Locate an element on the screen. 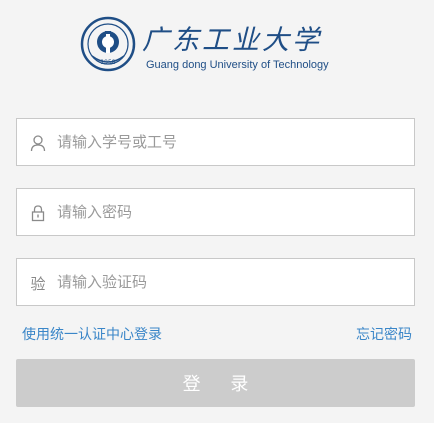 This screenshot has height=423, width=434. university-emblem-icon: 1958 is located at coordinates (108, 44).